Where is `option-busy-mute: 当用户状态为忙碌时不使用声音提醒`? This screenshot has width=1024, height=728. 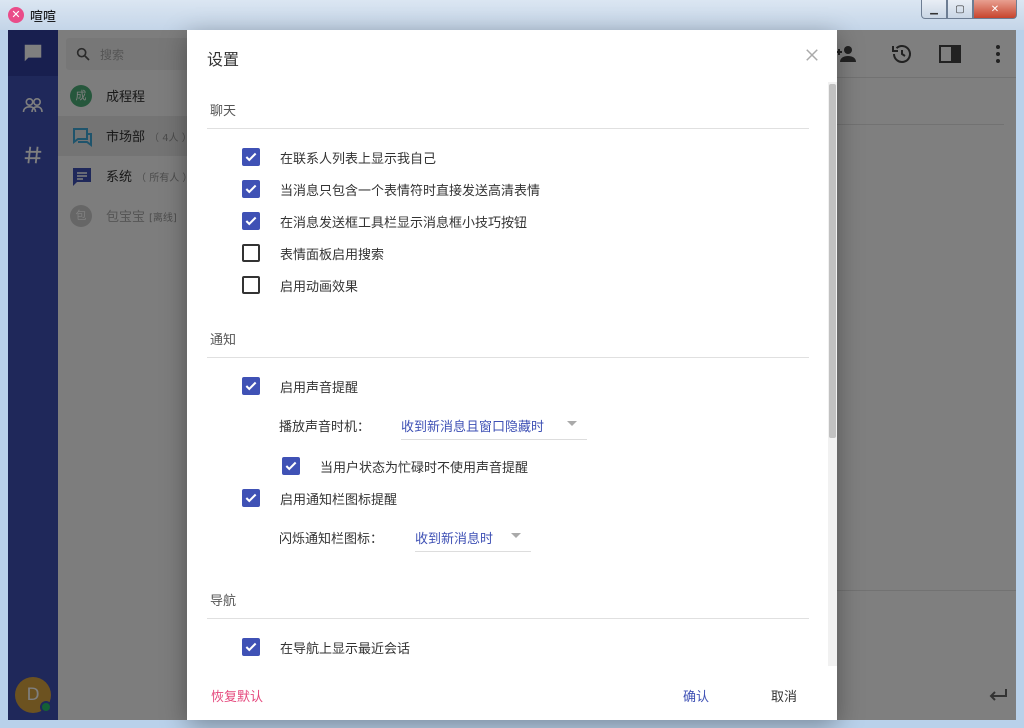 option-busy-mute: 当用户状态为忙碌时不使用声音提醒 is located at coordinates (405, 466).